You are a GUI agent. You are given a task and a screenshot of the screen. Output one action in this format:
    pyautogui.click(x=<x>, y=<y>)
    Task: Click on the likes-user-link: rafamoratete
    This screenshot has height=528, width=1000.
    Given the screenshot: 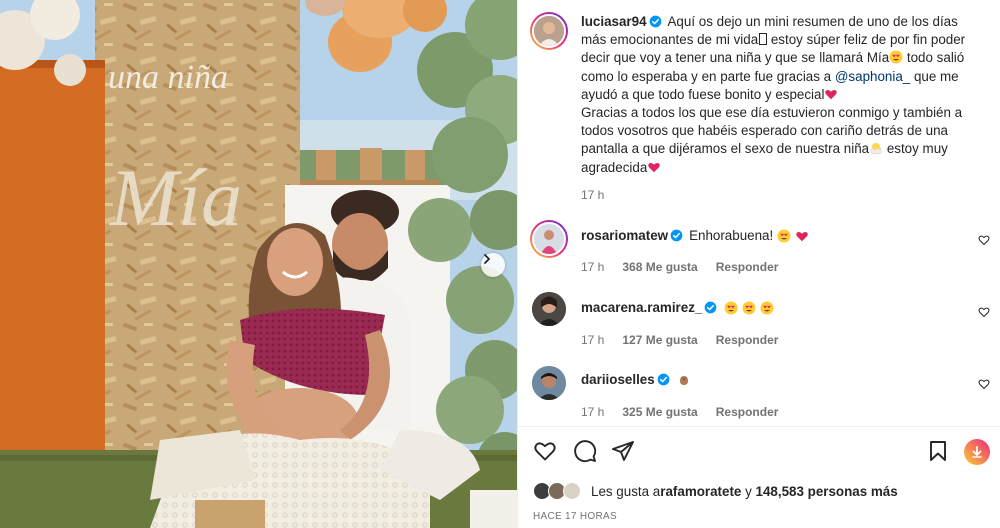 What is the action you would take?
    pyautogui.click(x=700, y=491)
    